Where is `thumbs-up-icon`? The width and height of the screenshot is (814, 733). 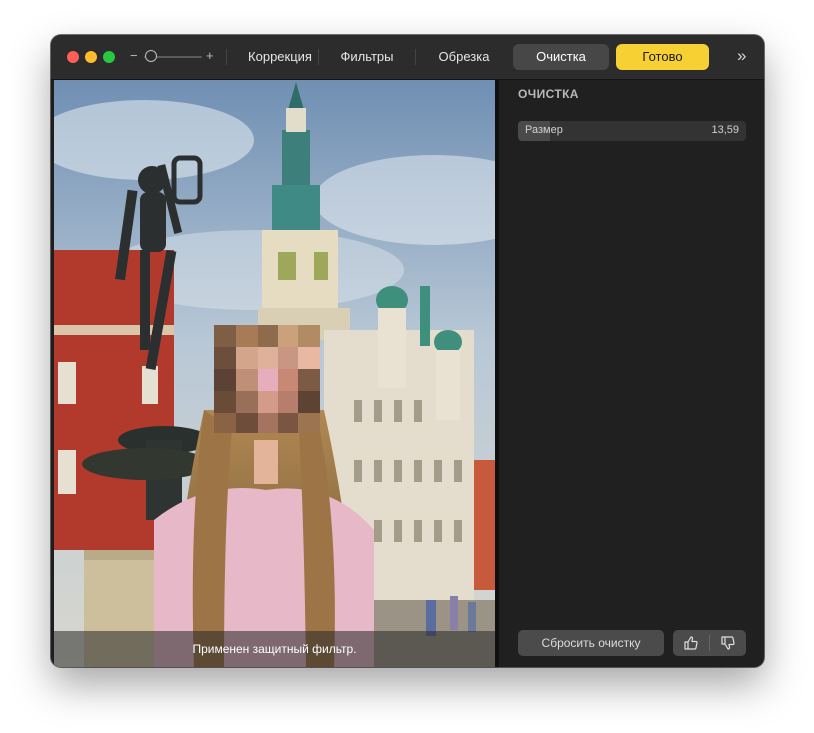
thumbs-up-icon is located at coordinates (691, 643).